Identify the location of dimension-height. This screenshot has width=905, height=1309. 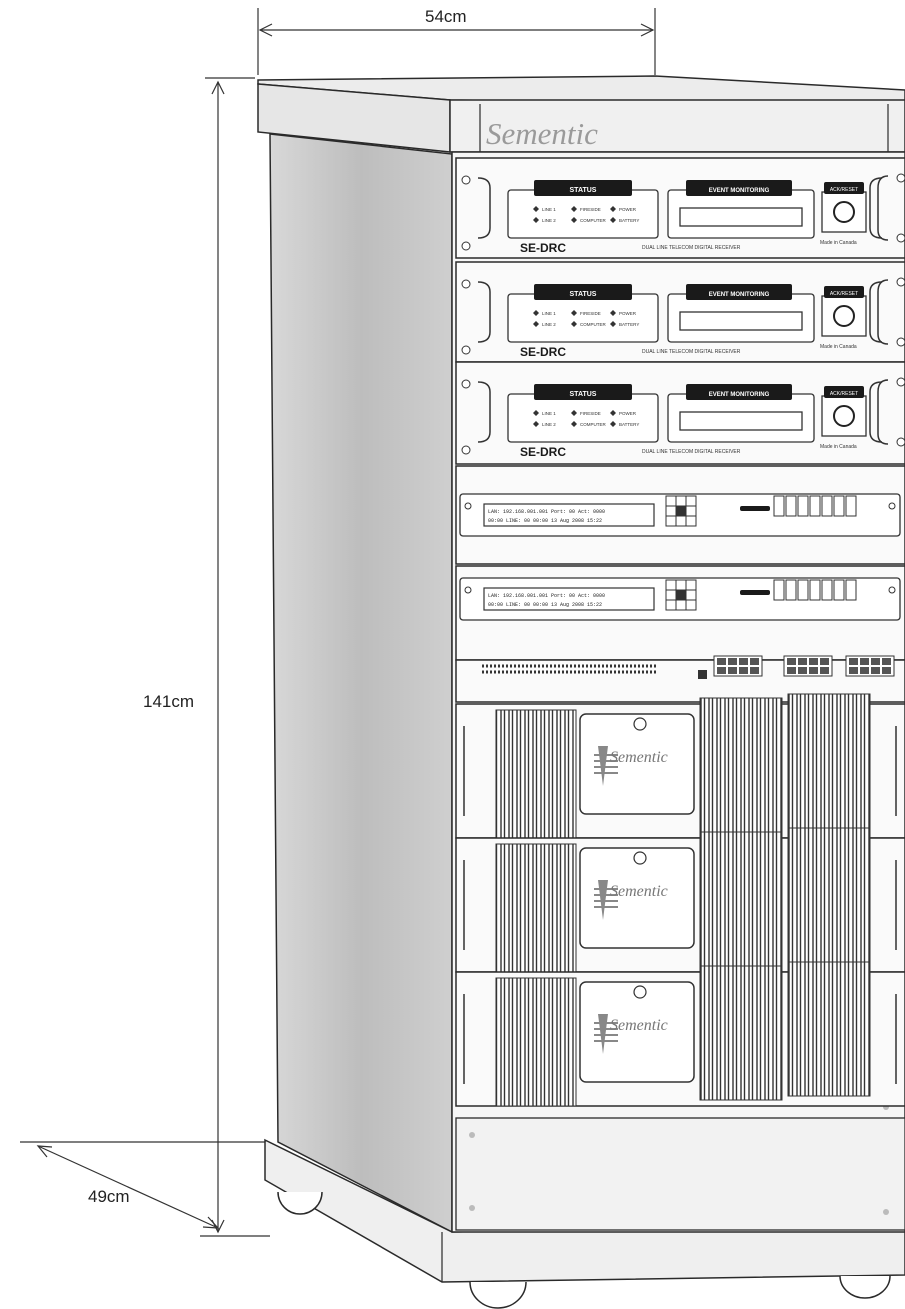
(235, 657).